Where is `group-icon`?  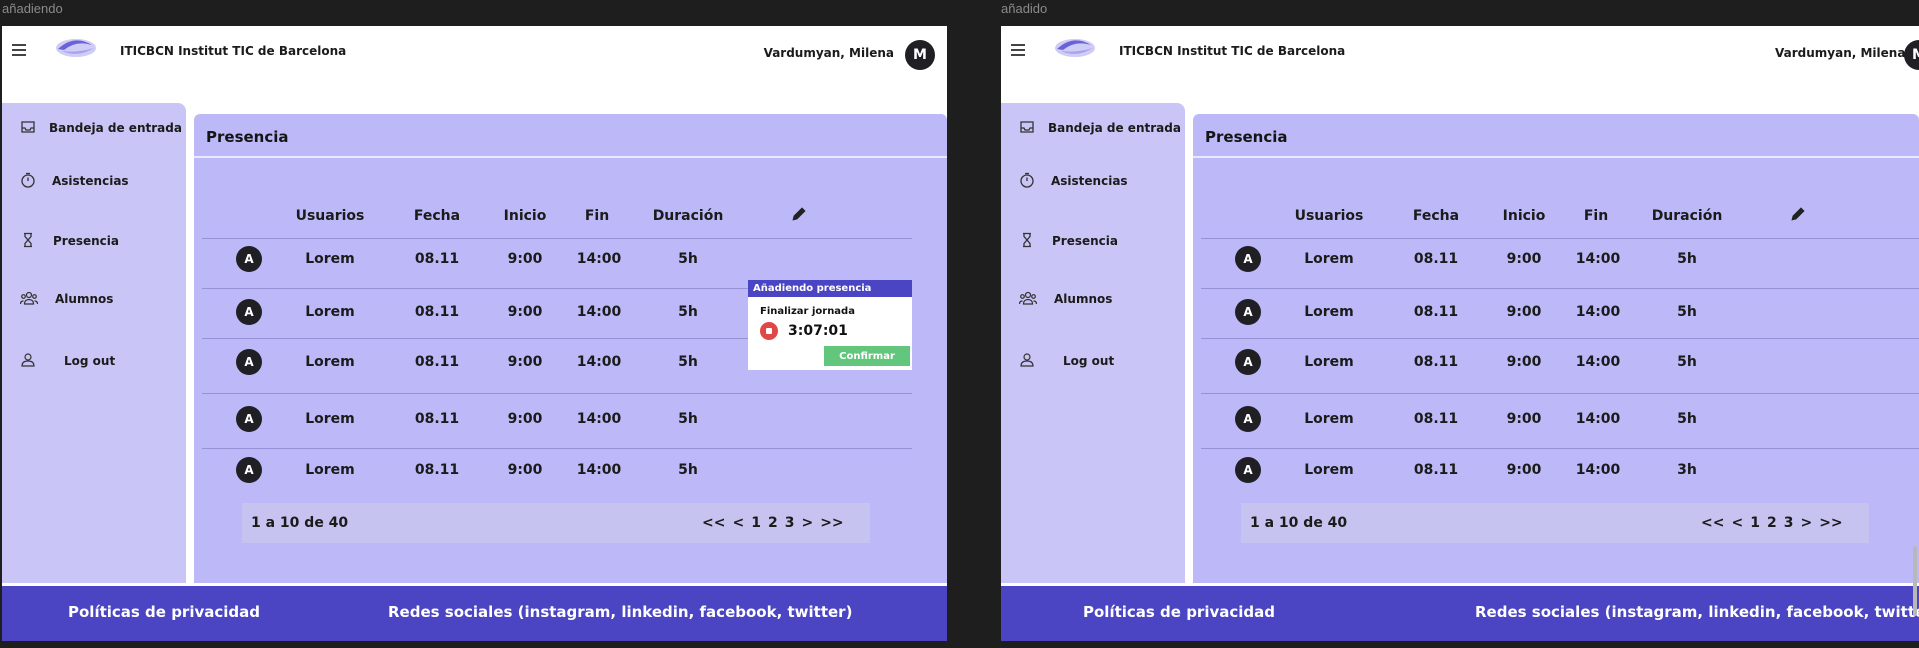
group-icon is located at coordinates (1028, 298).